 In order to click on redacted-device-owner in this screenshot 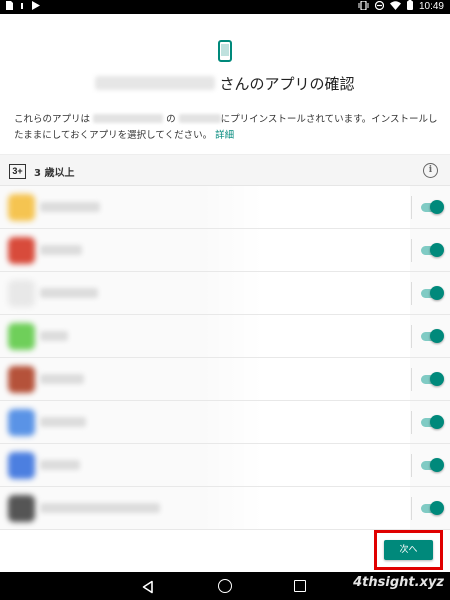, I will do `click(128, 118)`.